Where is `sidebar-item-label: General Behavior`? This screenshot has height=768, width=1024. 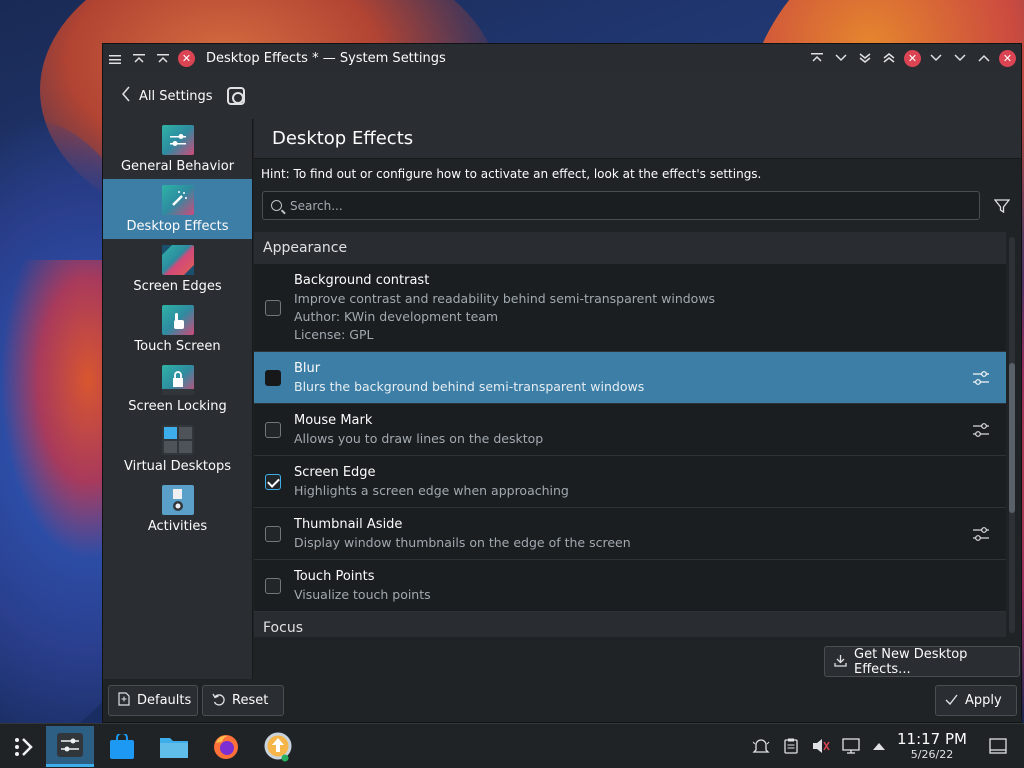 sidebar-item-label: General Behavior is located at coordinates (177, 166).